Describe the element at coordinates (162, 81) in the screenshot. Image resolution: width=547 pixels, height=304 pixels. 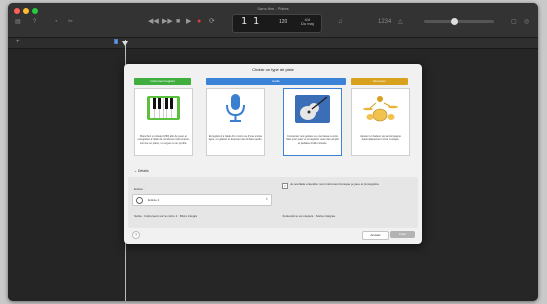
I see `tab-software-instrument: Instrument logiciel` at that location.